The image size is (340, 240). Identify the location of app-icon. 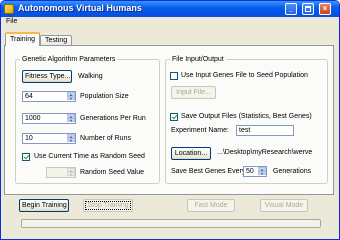
(9, 9).